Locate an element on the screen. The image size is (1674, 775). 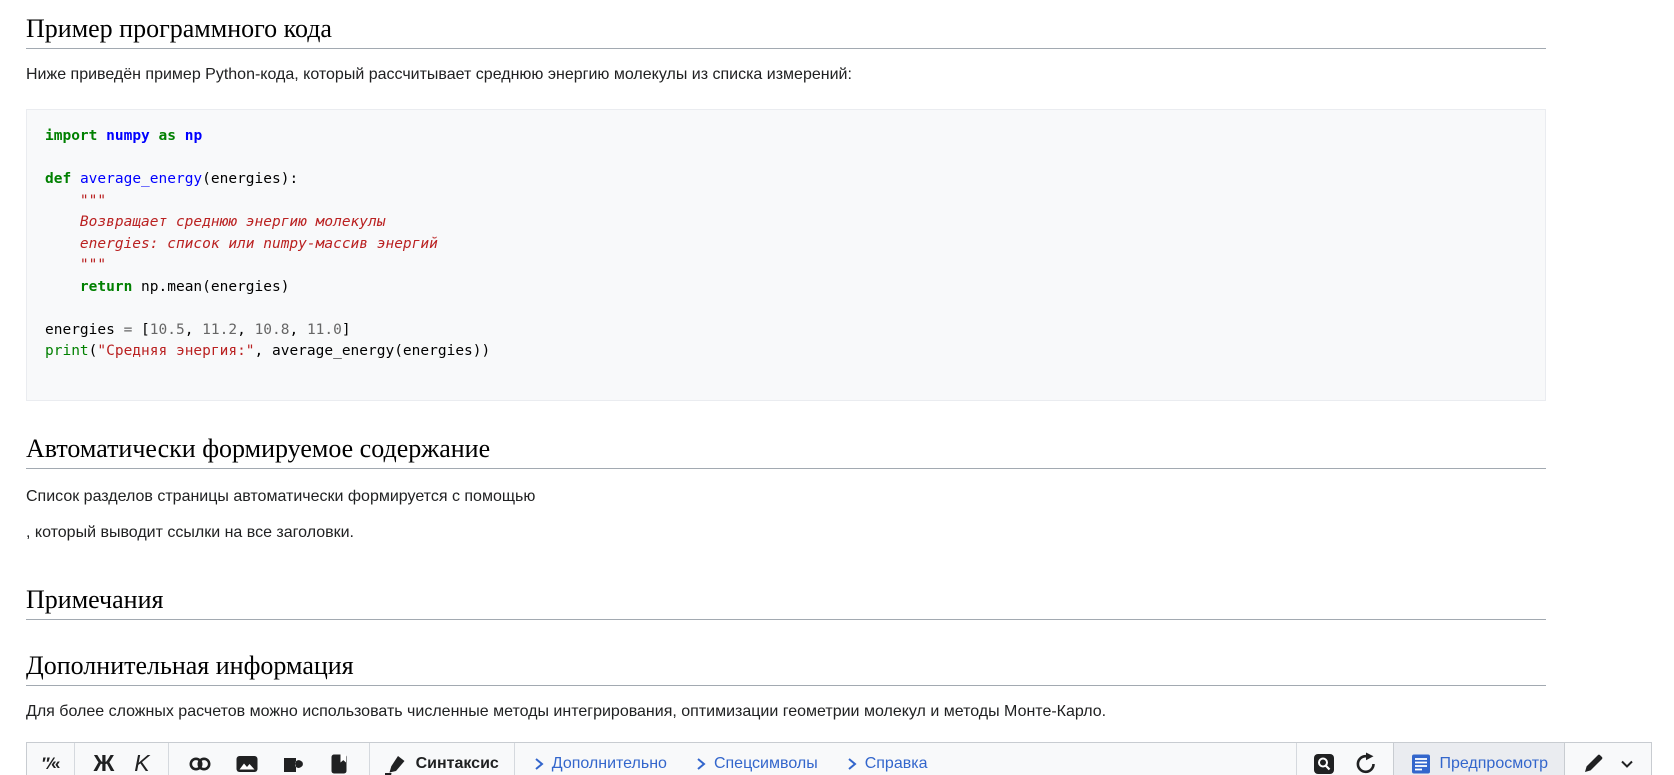
link-button is located at coordinates (200, 763).